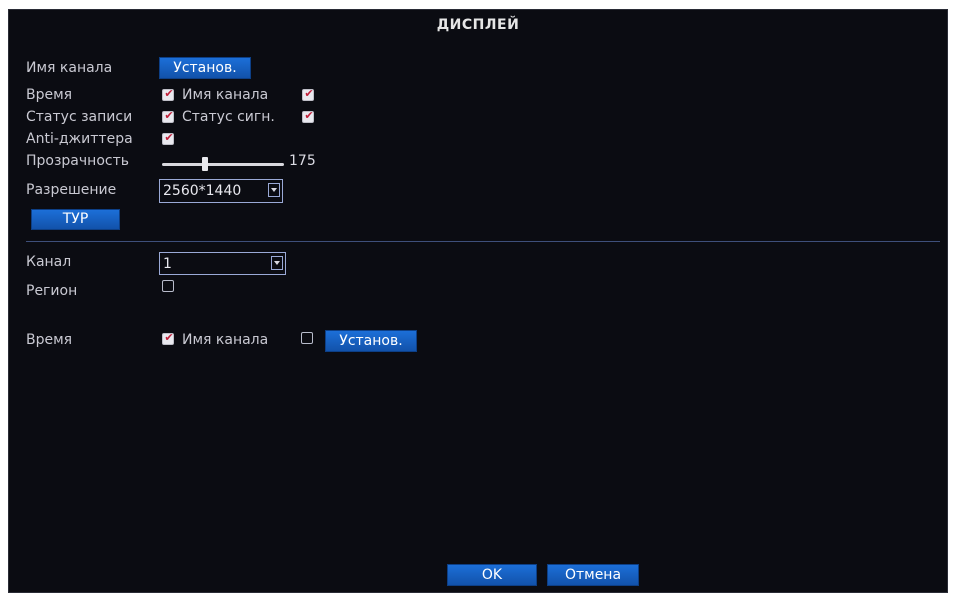 This screenshot has height=594, width=956. What do you see at coordinates (49, 95) in the screenshot?
I see `time-label: Время` at bounding box center [49, 95].